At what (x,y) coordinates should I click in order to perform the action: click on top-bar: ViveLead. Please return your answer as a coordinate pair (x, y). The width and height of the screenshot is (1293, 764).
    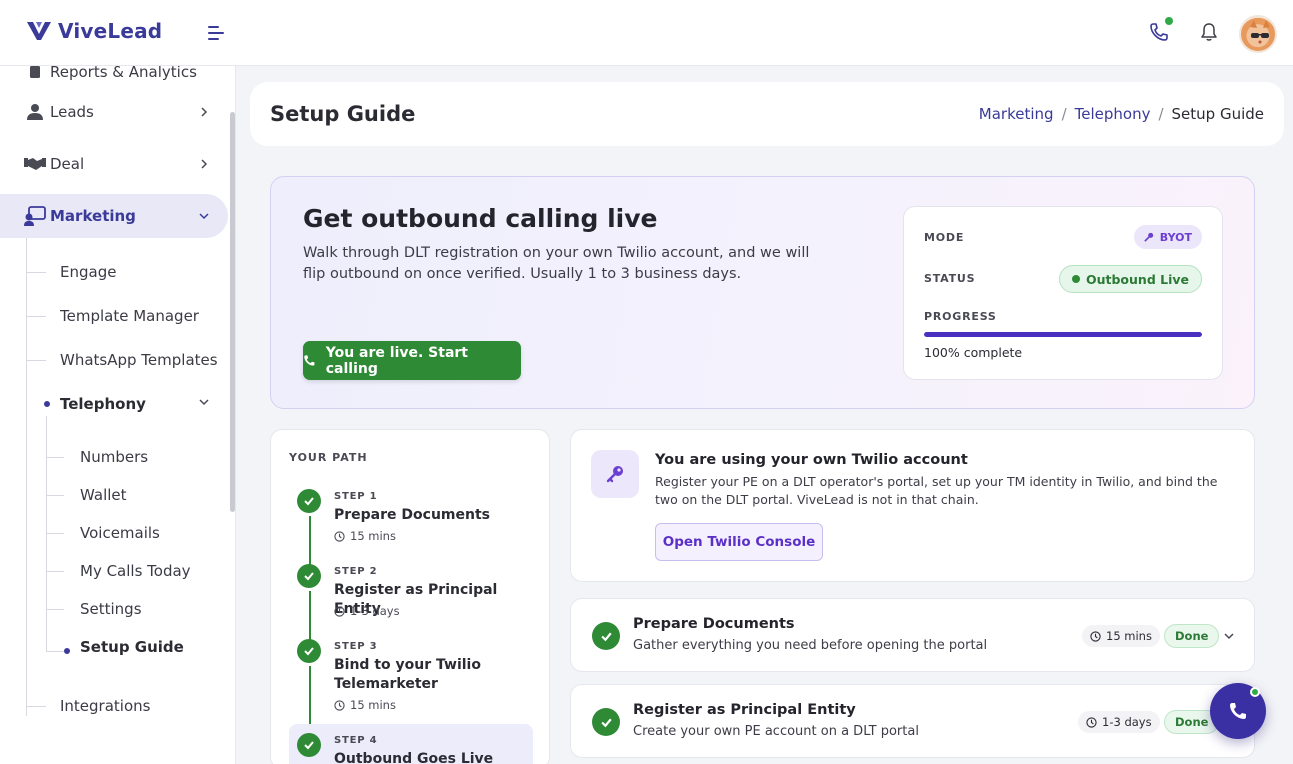
    Looking at the image, I should click on (646, 33).